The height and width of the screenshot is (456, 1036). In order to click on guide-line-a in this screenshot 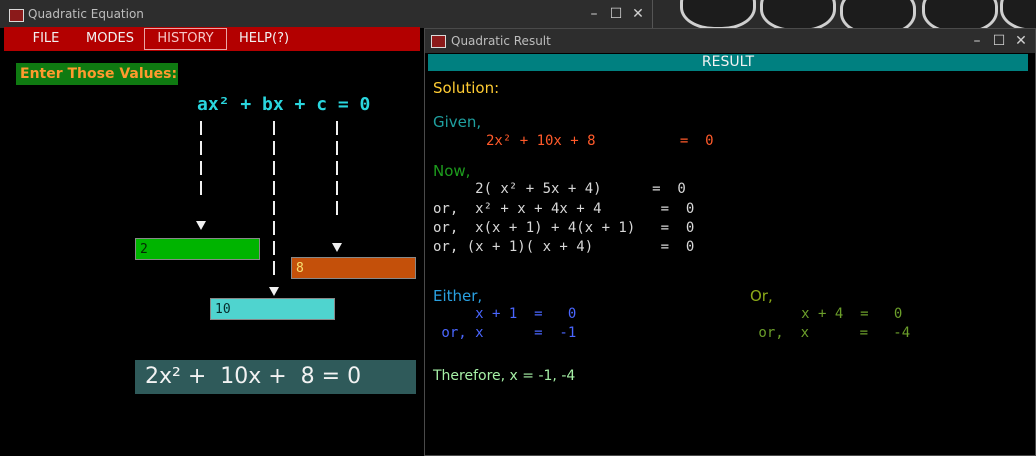, I will do `click(201, 161)`.